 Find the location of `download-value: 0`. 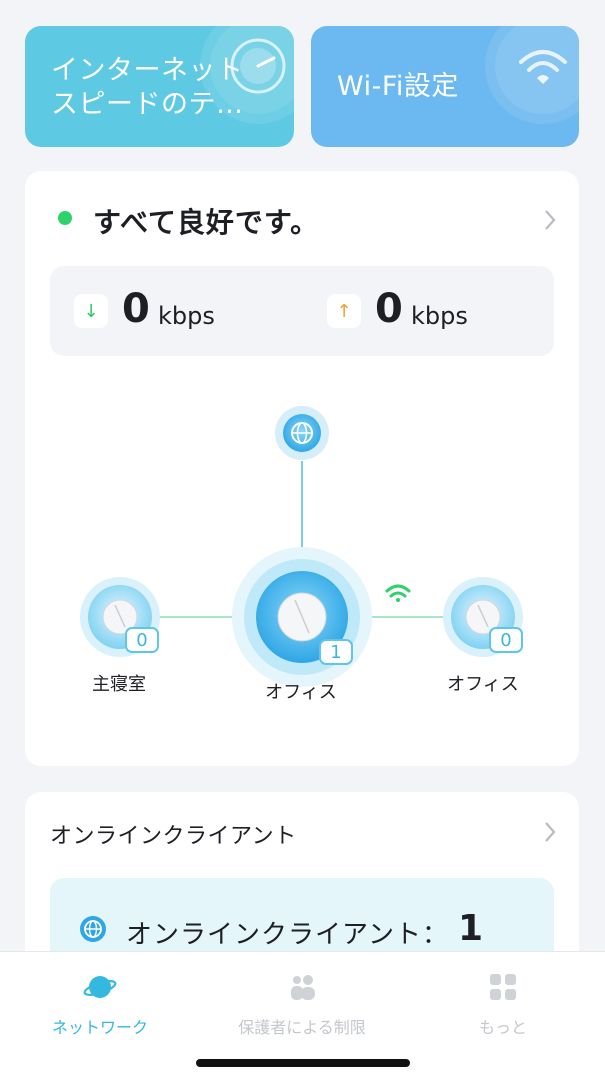

download-value: 0 is located at coordinates (136, 309).